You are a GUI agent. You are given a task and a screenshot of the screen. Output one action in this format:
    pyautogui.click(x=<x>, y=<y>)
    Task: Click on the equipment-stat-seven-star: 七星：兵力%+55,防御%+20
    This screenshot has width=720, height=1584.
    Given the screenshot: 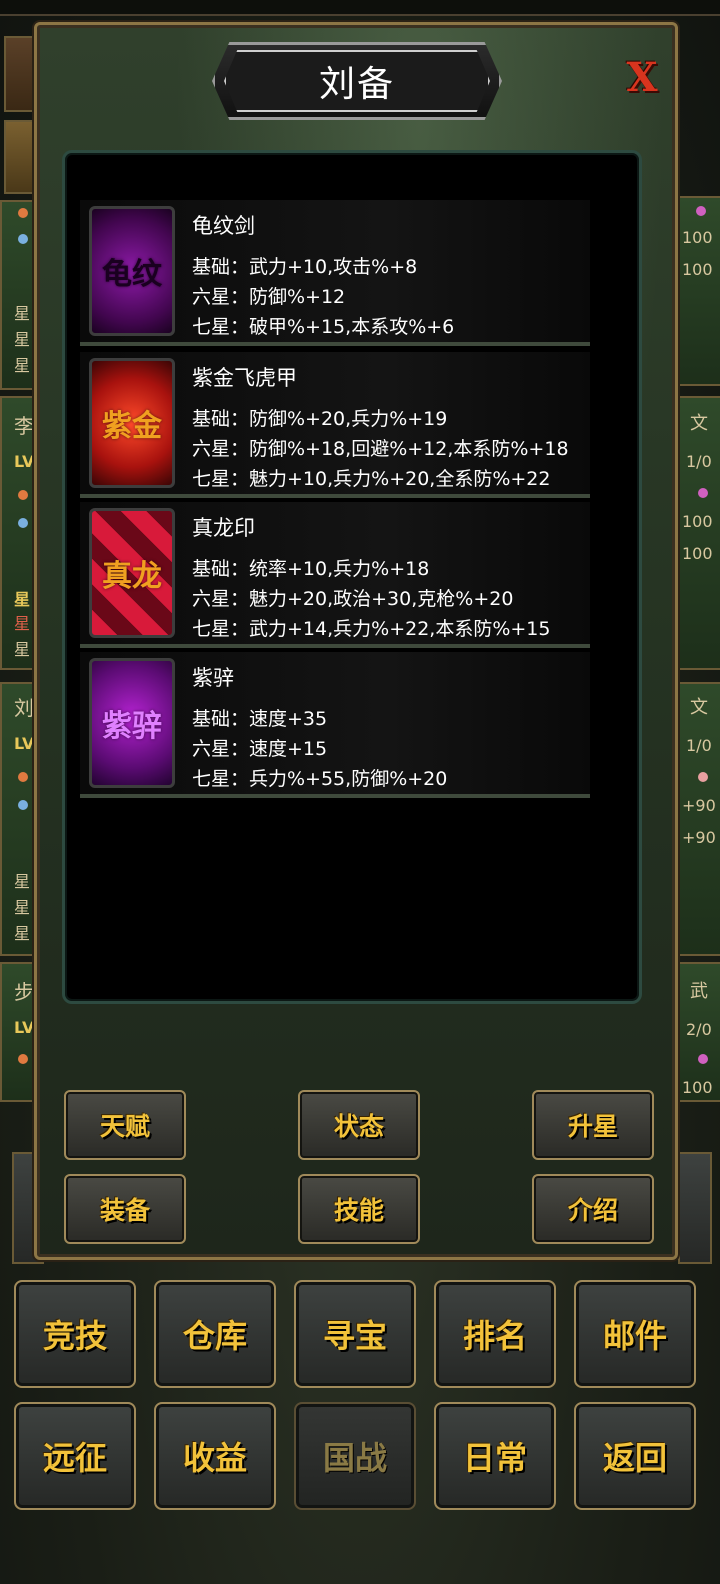 What is the action you would take?
    pyautogui.click(x=320, y=779)
    